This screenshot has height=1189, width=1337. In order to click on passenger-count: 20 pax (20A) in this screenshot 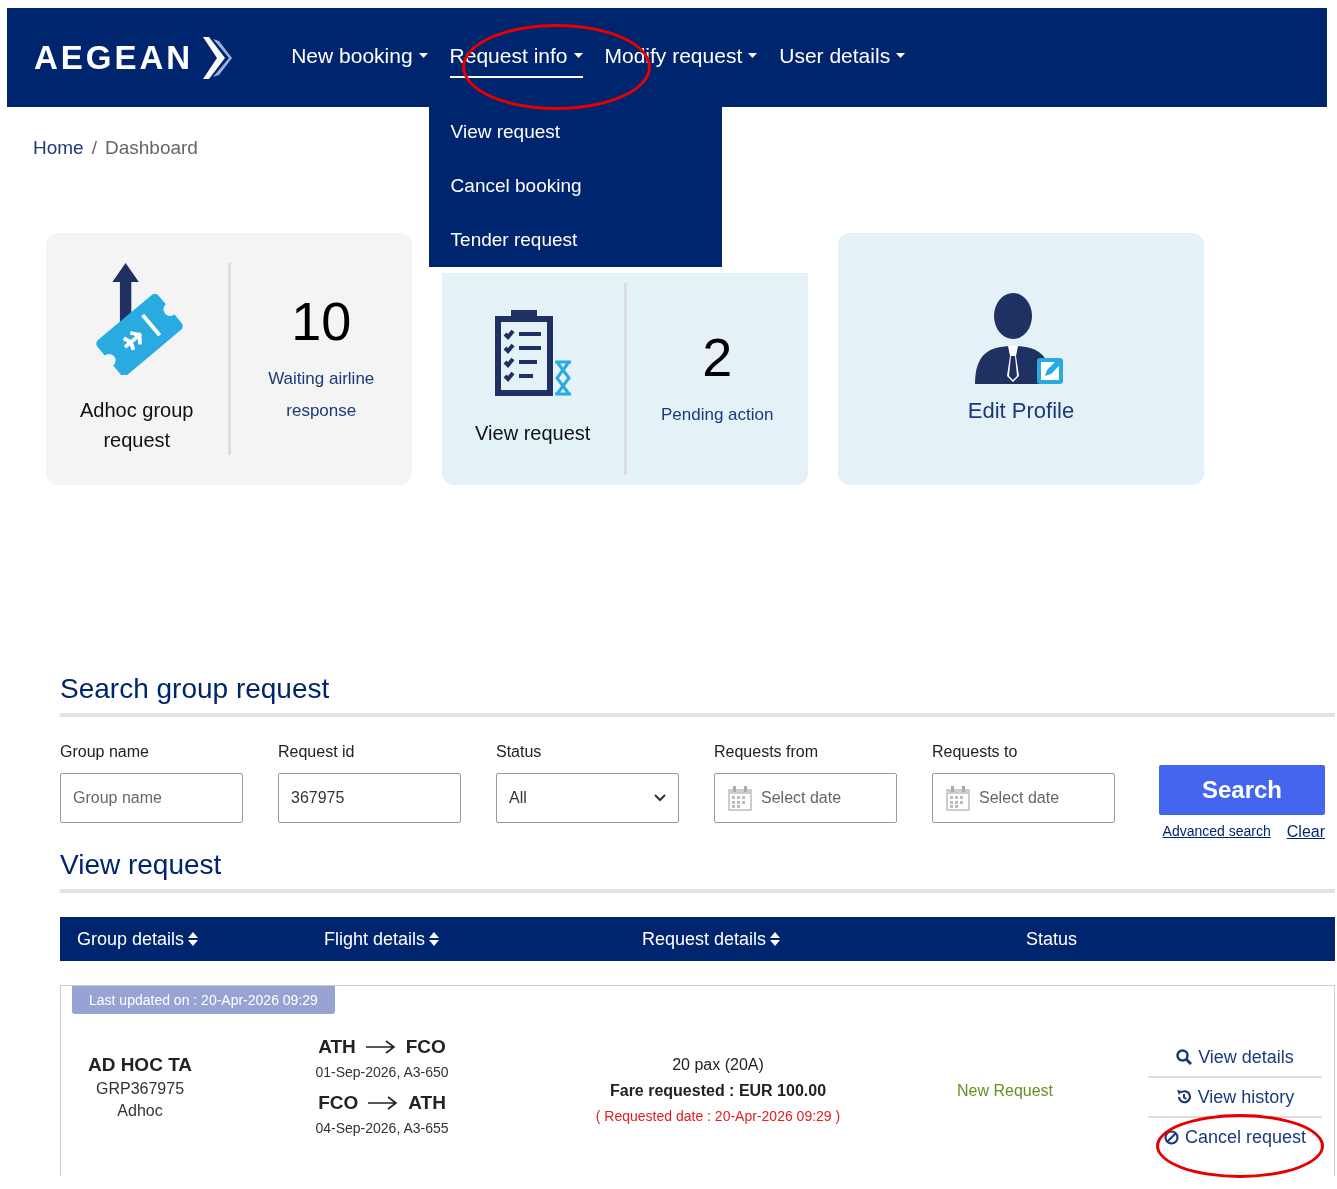, I will do `click(718, 1065)`.